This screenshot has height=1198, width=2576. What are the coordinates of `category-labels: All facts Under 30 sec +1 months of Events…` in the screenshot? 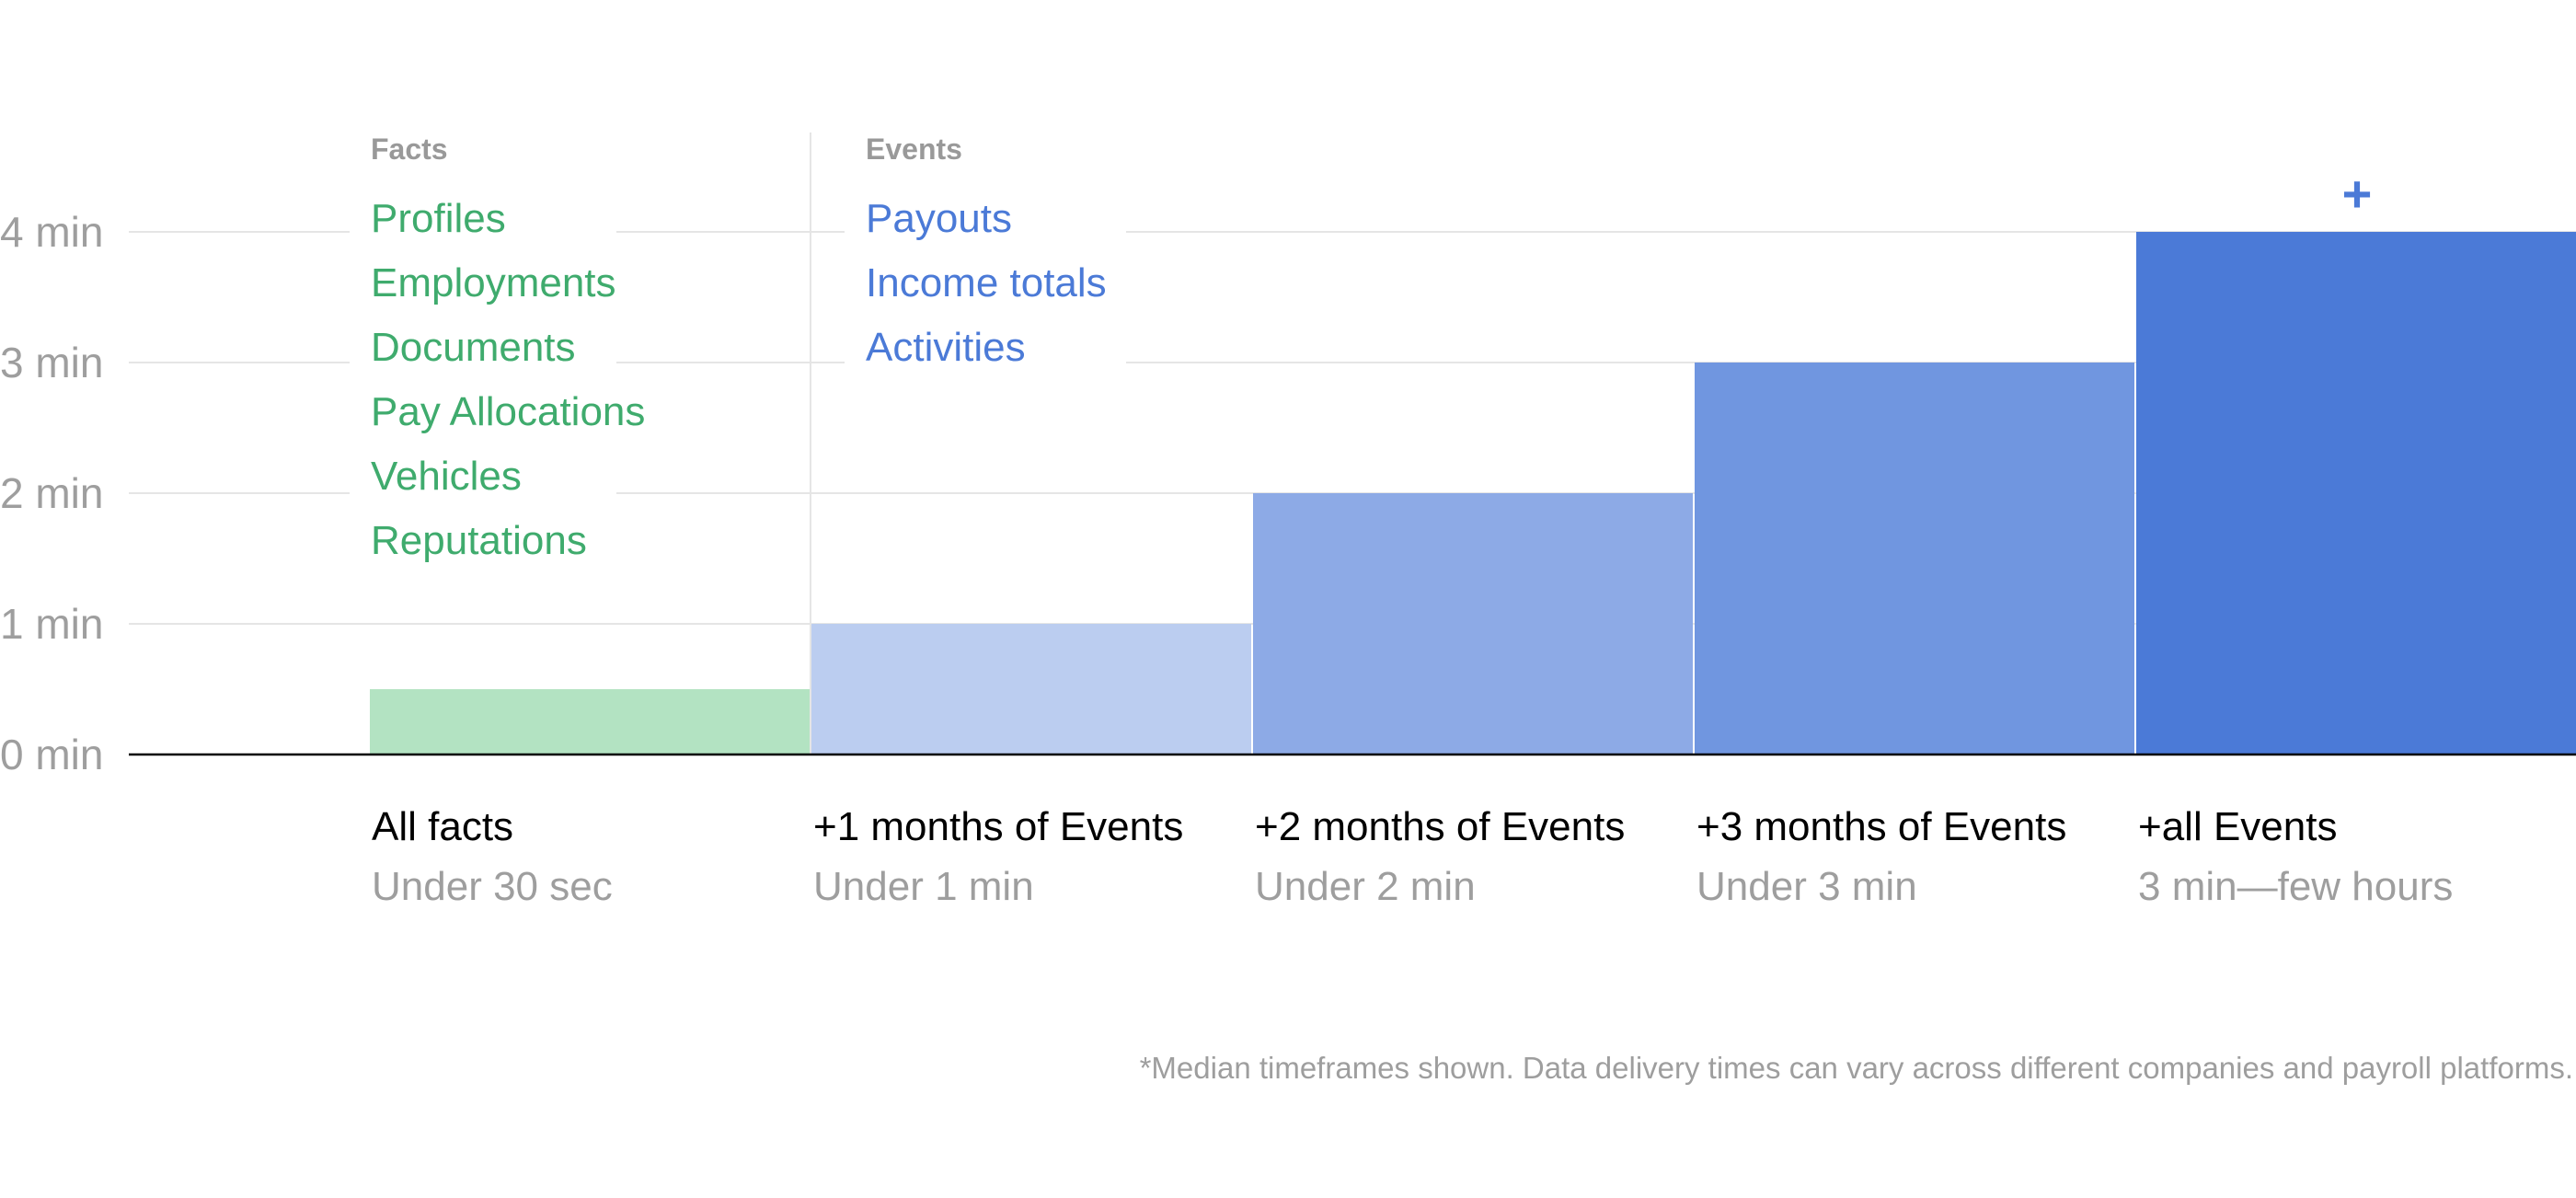 It's located at (1412, 856).